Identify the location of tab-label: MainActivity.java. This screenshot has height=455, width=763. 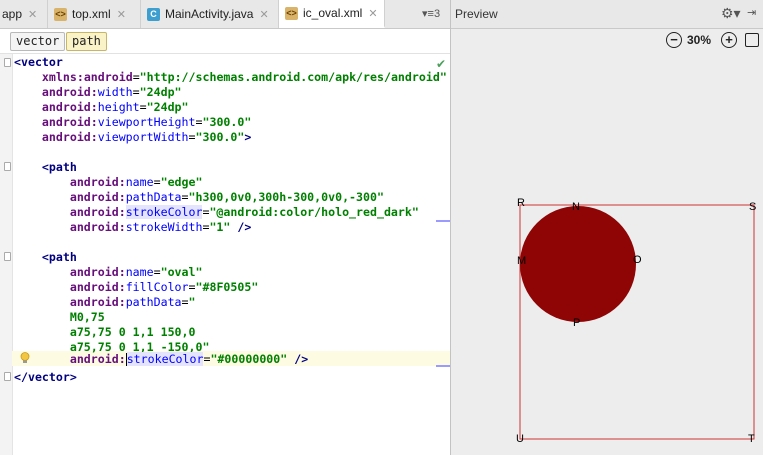
(209, 14).